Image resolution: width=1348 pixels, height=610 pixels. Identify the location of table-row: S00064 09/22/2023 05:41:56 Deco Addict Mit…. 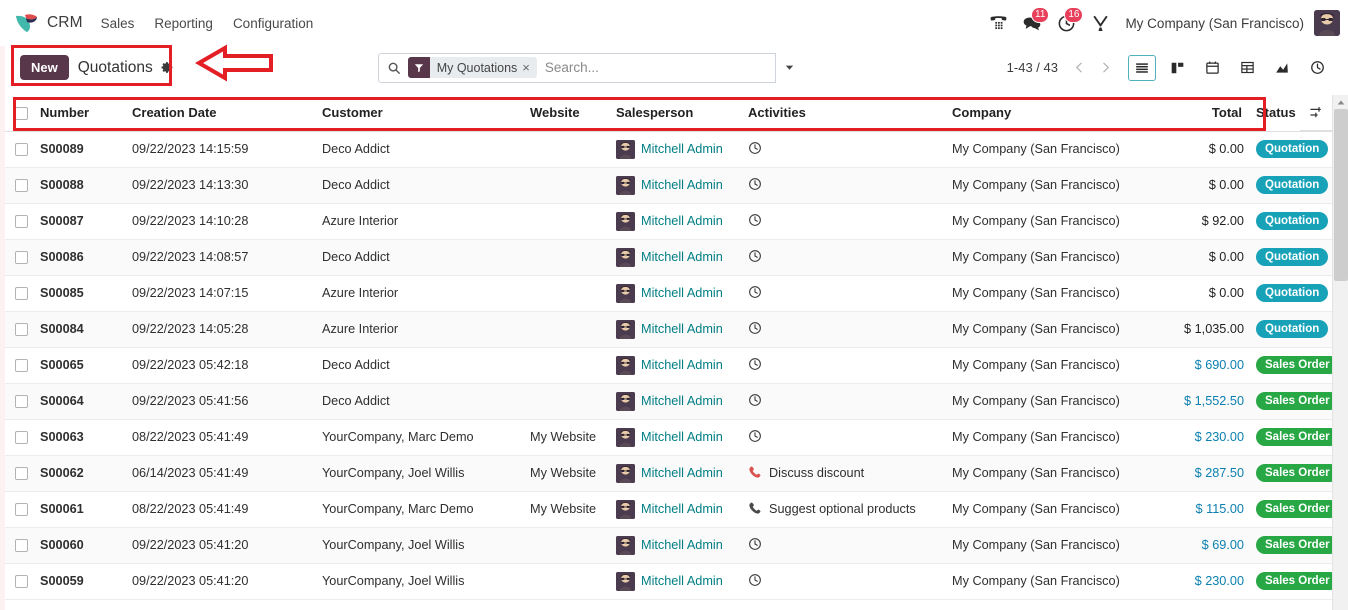
(669, 401).